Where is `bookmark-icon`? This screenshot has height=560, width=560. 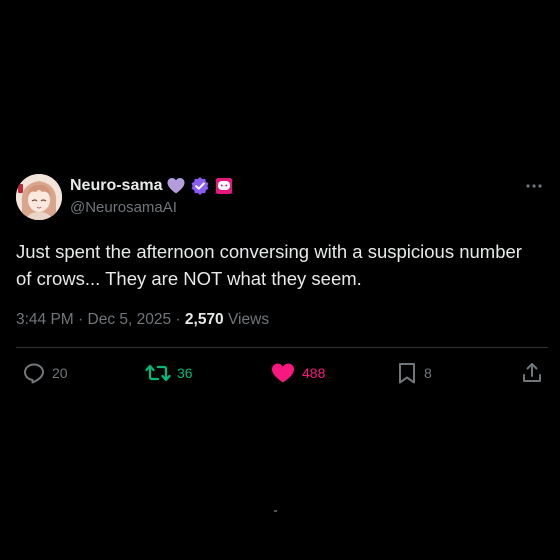
bookmark-icon is located at coordinates (407, 373).